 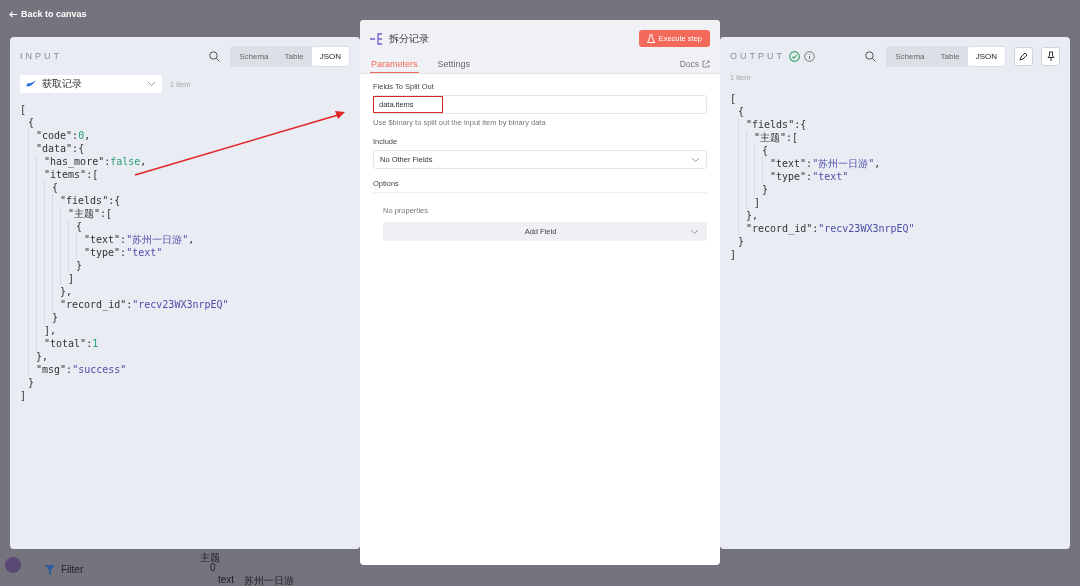 I want to click on code-line: "total":1, so click(x=71, y=343).